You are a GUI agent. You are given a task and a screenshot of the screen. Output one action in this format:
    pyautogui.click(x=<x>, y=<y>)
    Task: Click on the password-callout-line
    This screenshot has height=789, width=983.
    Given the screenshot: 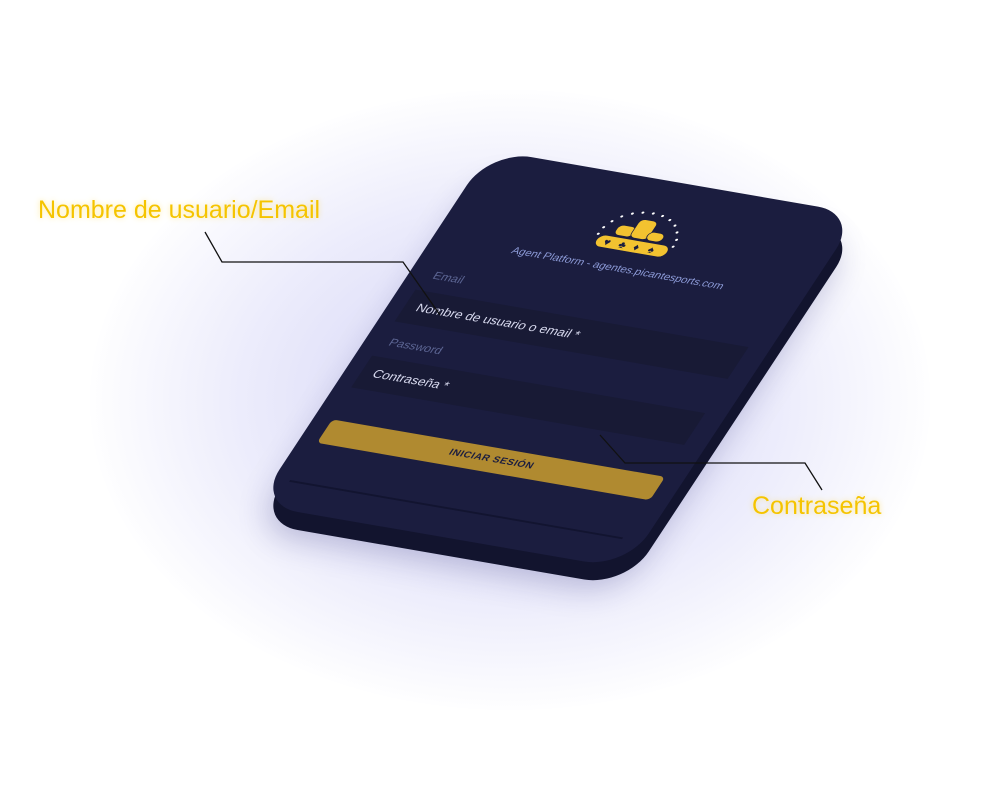 What is the action you would take?
    pyautogui.click(x=711, y=462)
    